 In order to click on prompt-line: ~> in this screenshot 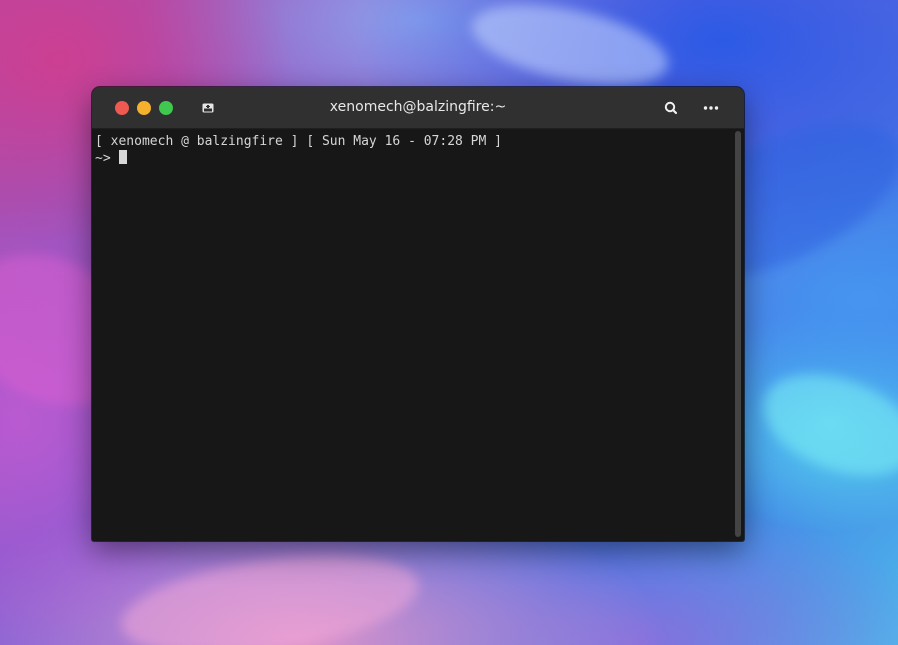, I will do `click(413, 158)`.